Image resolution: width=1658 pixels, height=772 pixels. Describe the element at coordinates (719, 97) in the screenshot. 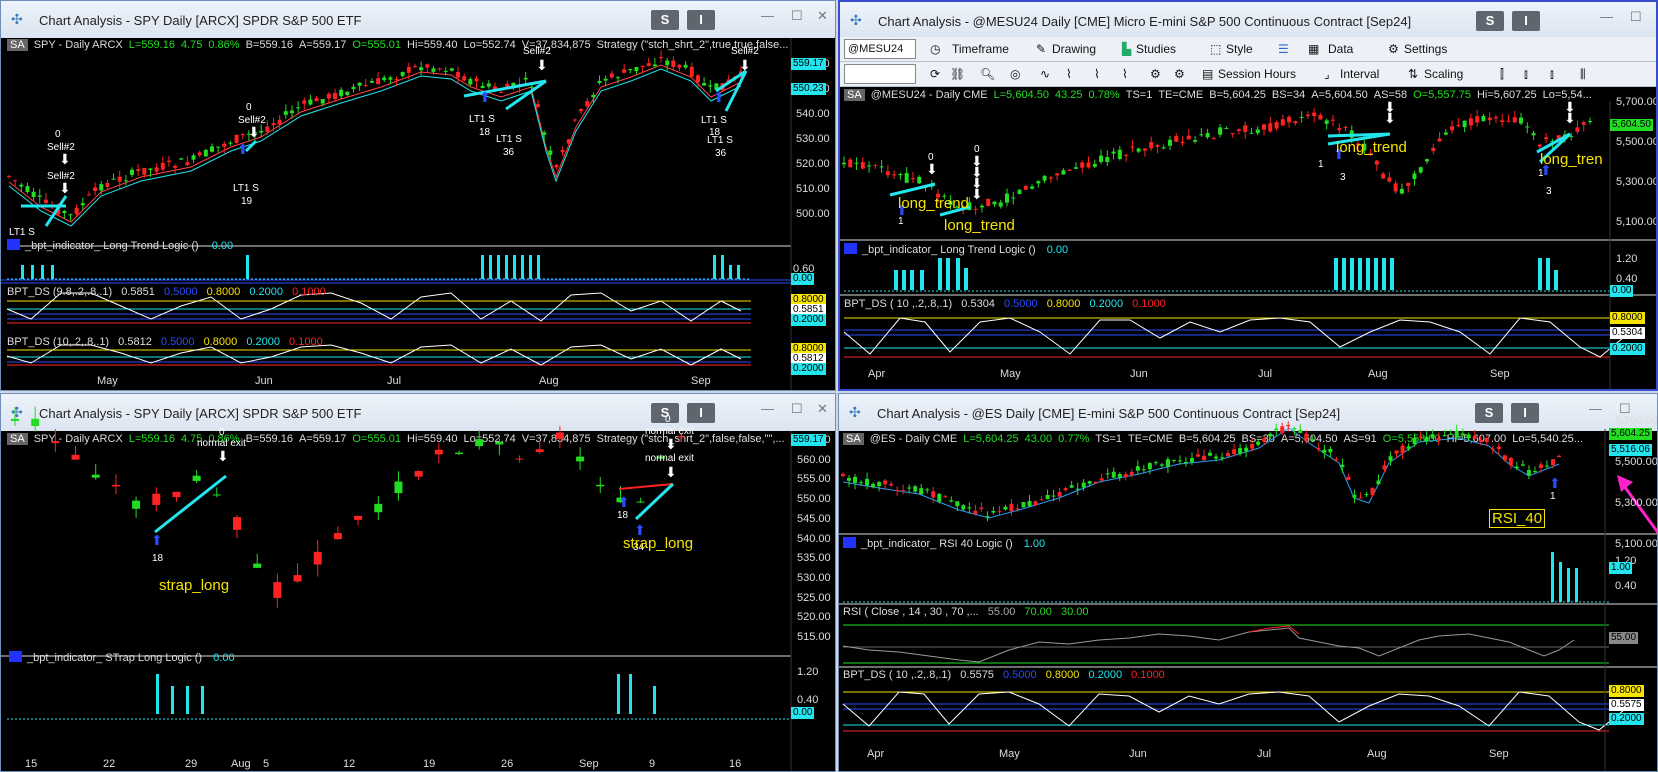

I see `up-arrow-icon: ⬆` at that location.